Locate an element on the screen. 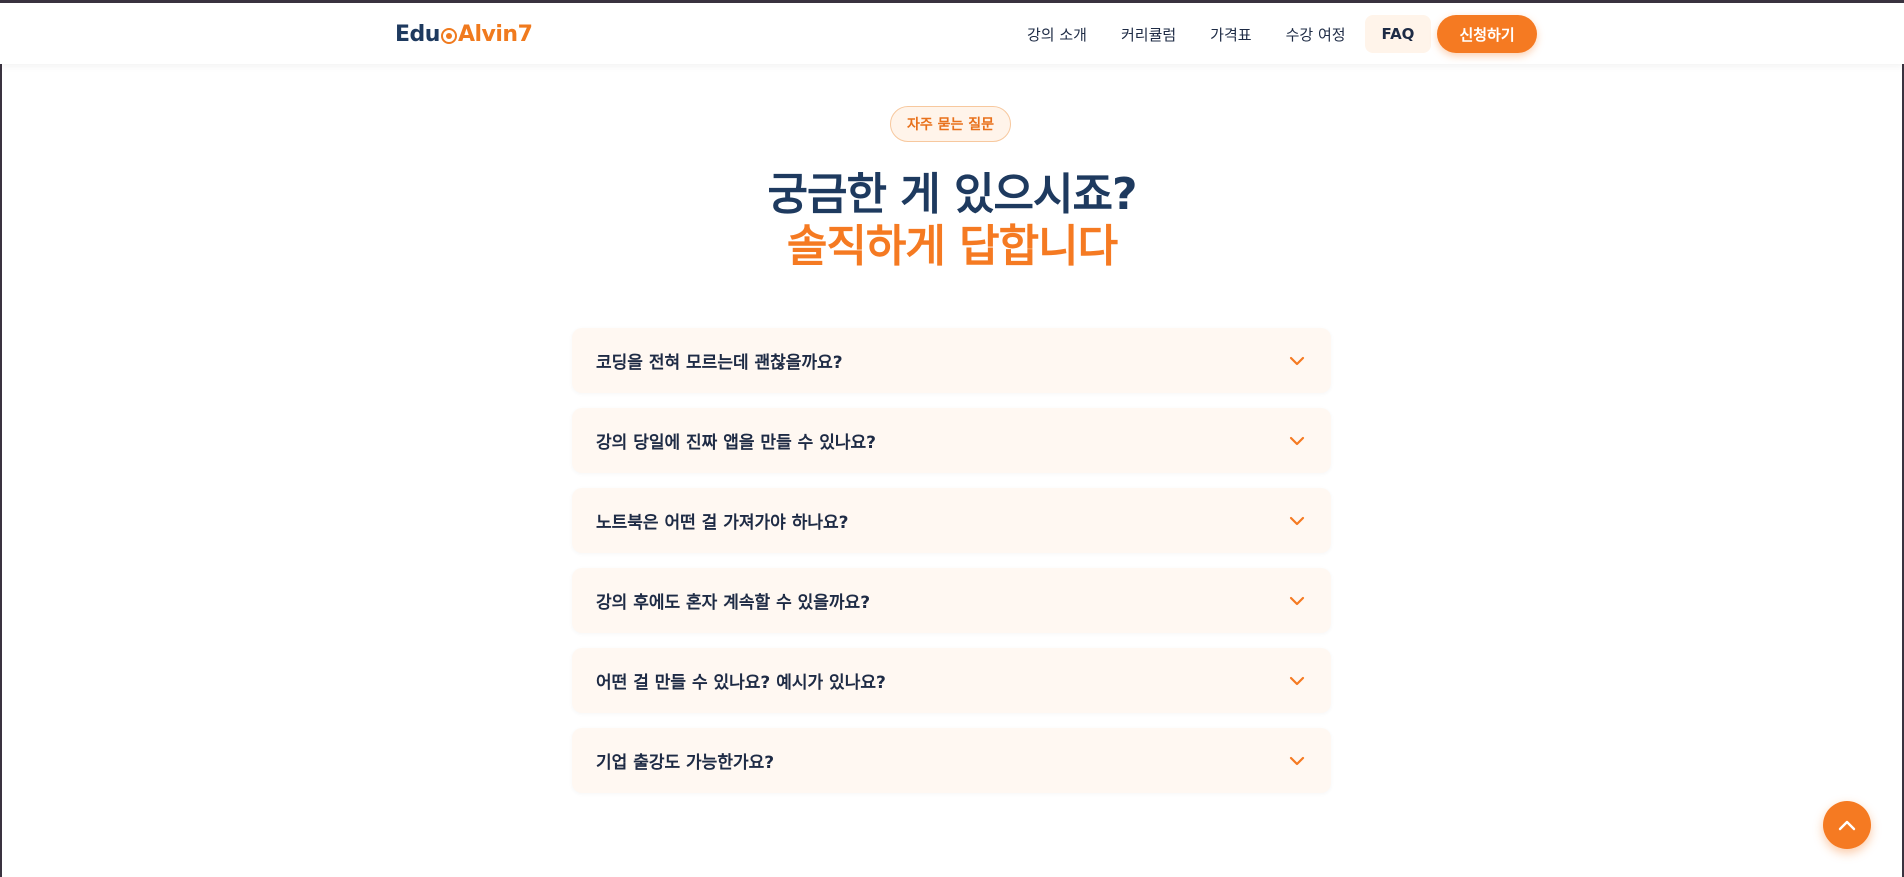  faq-item: 강의 당일에 진짜 앱을 만들 수 있나요? is located at coordinates (951, 440).